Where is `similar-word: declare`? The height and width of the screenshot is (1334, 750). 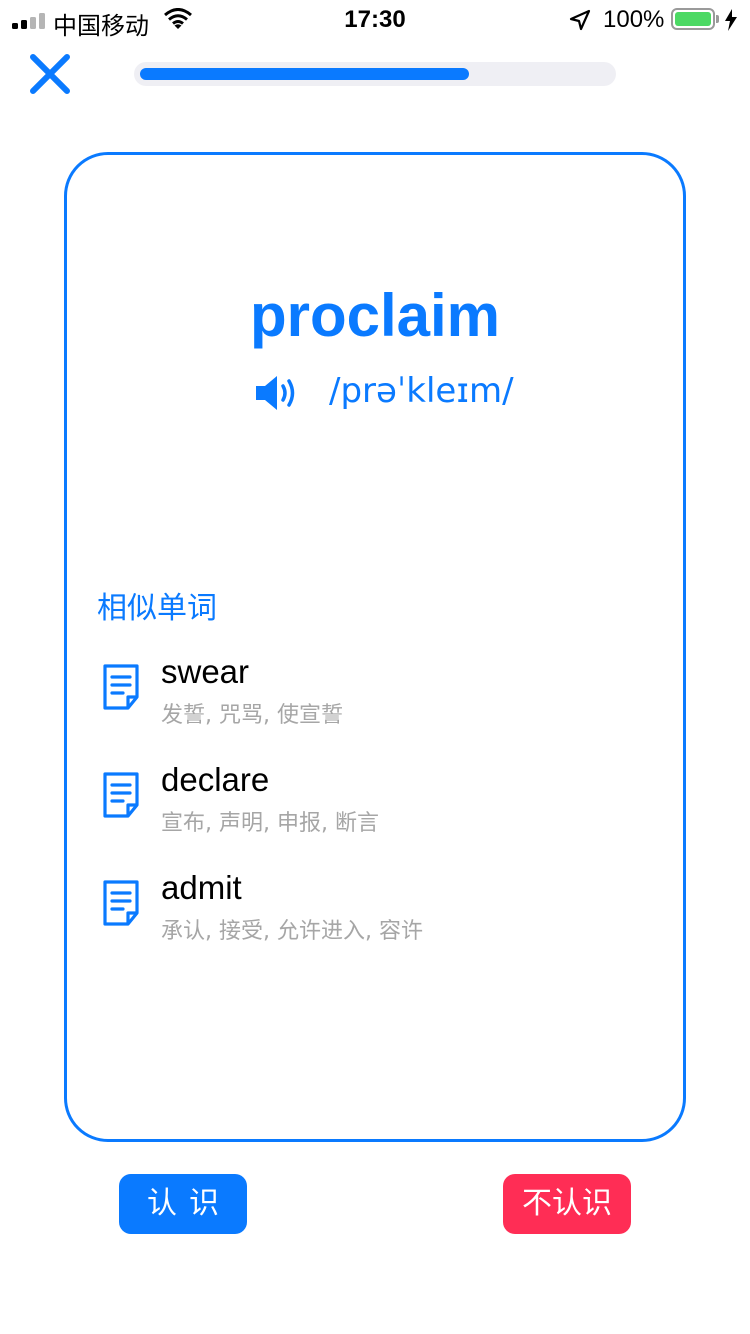
similar-word: declare is located at coordinates (215, 779).